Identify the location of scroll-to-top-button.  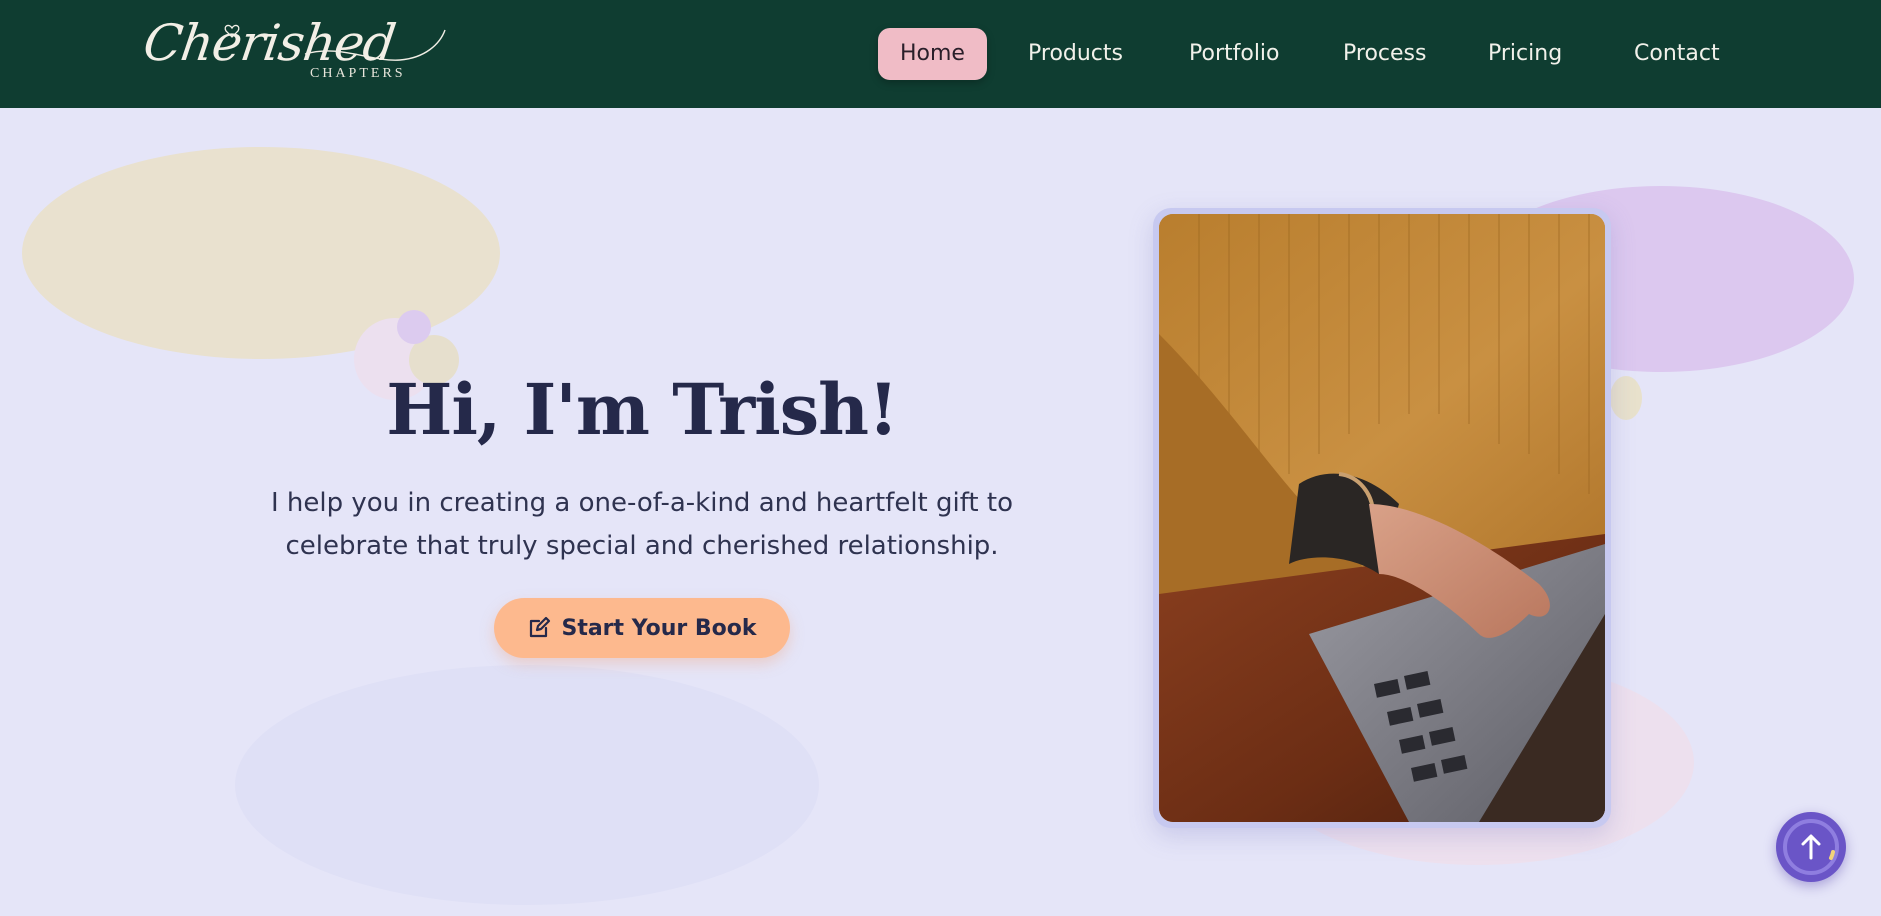
(1811, 847).